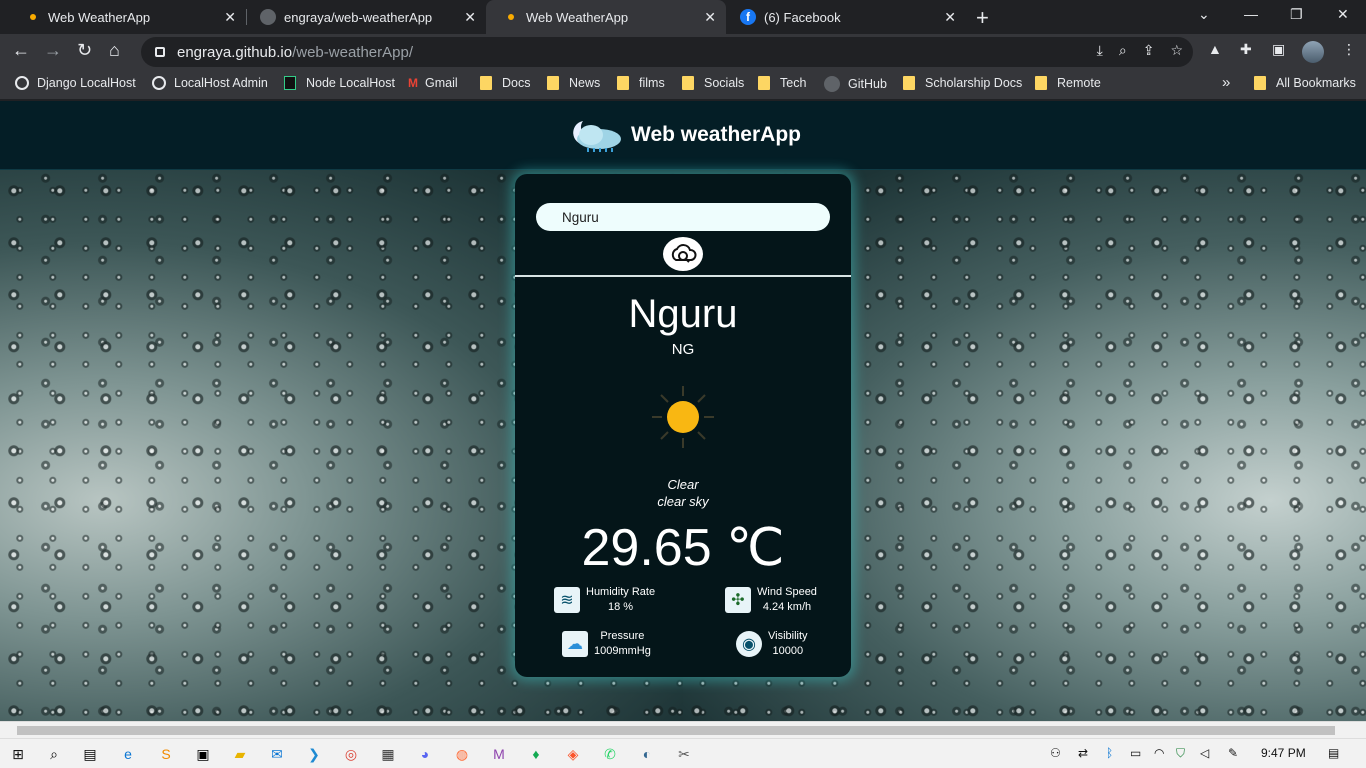  What do you see at coordinates (683, 254) in the screenshot?
I see `cloud-search-button` at bounding box center [683, 254].